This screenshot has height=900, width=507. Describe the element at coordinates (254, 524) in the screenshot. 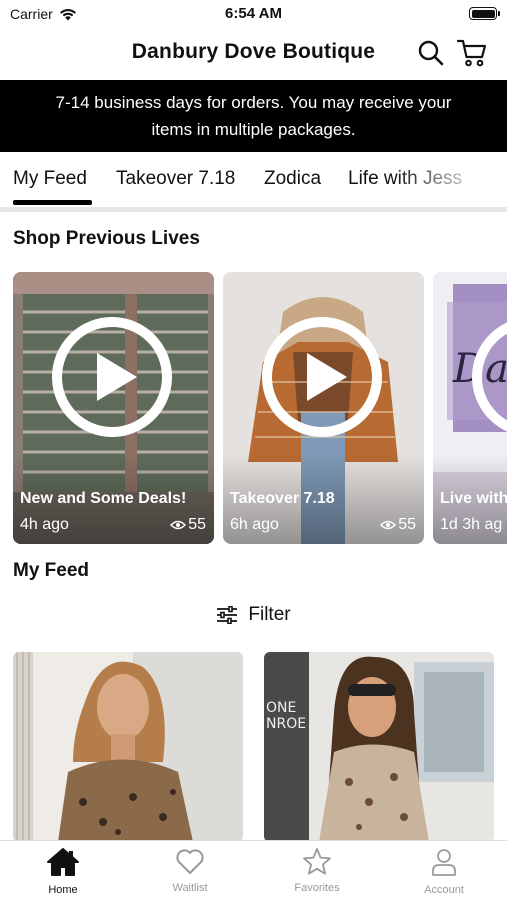

I see `live-time-ago: 6h ago` at that location.